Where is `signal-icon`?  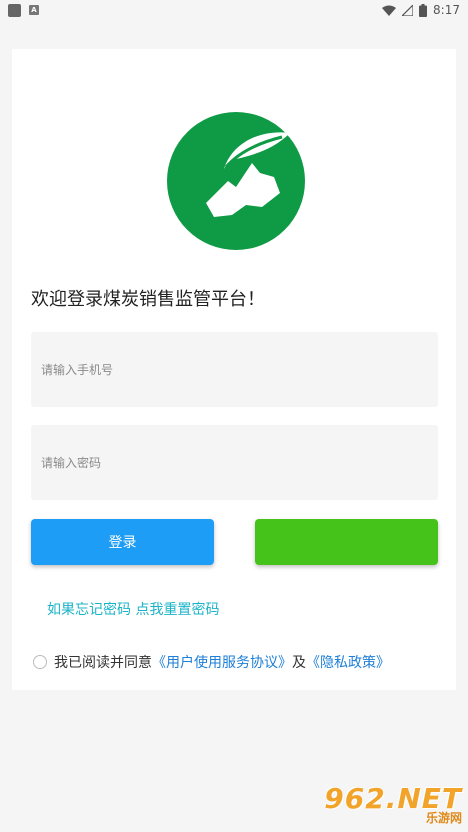 signal-icon is located at coordinates (408, 10).